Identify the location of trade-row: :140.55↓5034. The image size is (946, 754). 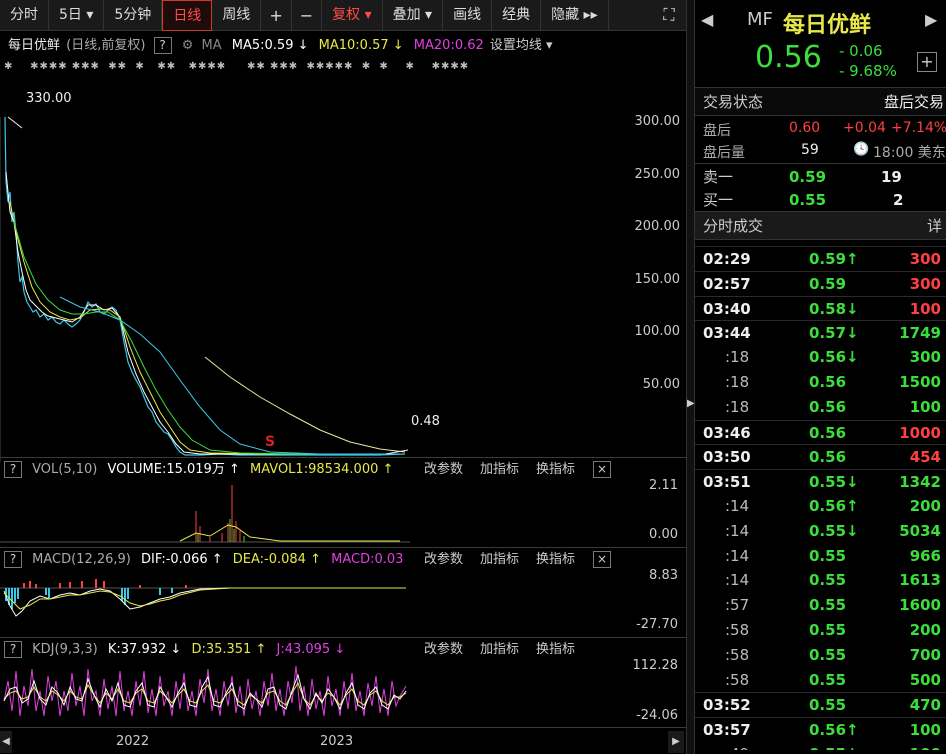
(820, 531).